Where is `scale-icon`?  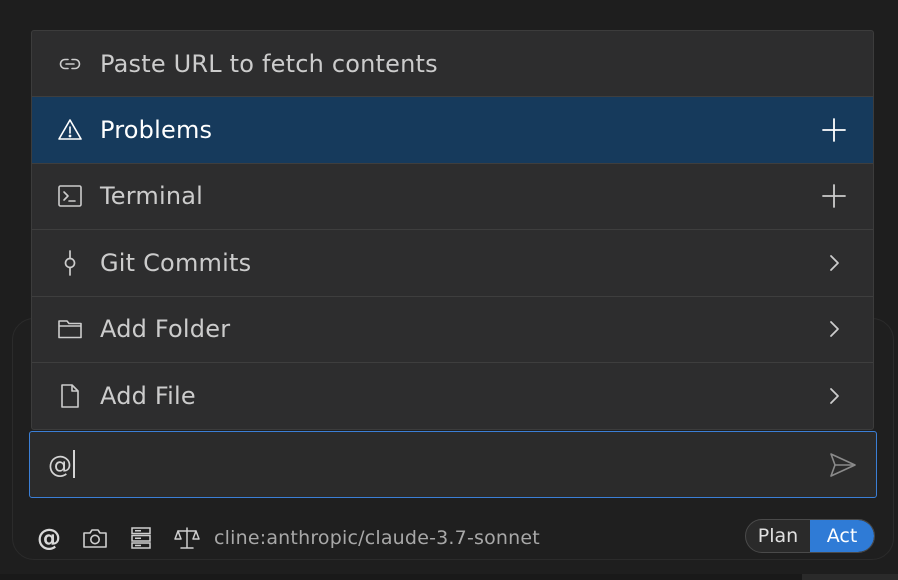 scale-icon is located at coordinates (187, 538).